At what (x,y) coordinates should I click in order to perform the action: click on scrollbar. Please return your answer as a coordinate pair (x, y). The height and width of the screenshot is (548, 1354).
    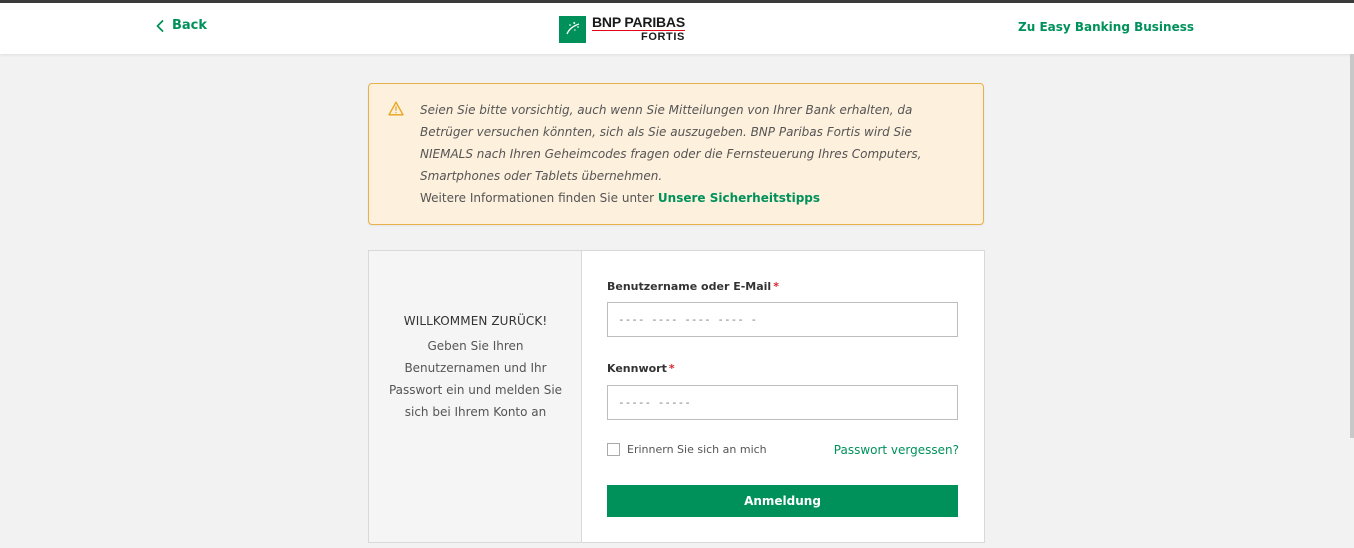
    Looking at the image, I should click on (1352, 246).